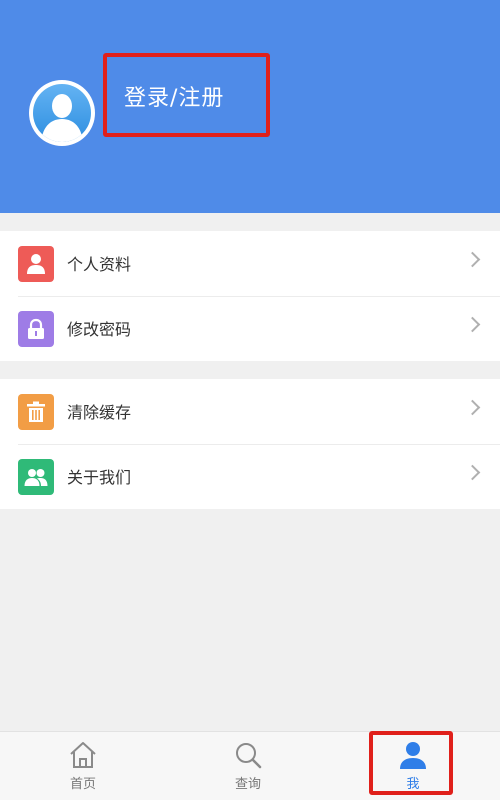 The width and height of the screenshot is (500, 800). Describe the element at coordinates (99, 477) in the screenshot. I see `menu-item-label: 关于我们` at that location.